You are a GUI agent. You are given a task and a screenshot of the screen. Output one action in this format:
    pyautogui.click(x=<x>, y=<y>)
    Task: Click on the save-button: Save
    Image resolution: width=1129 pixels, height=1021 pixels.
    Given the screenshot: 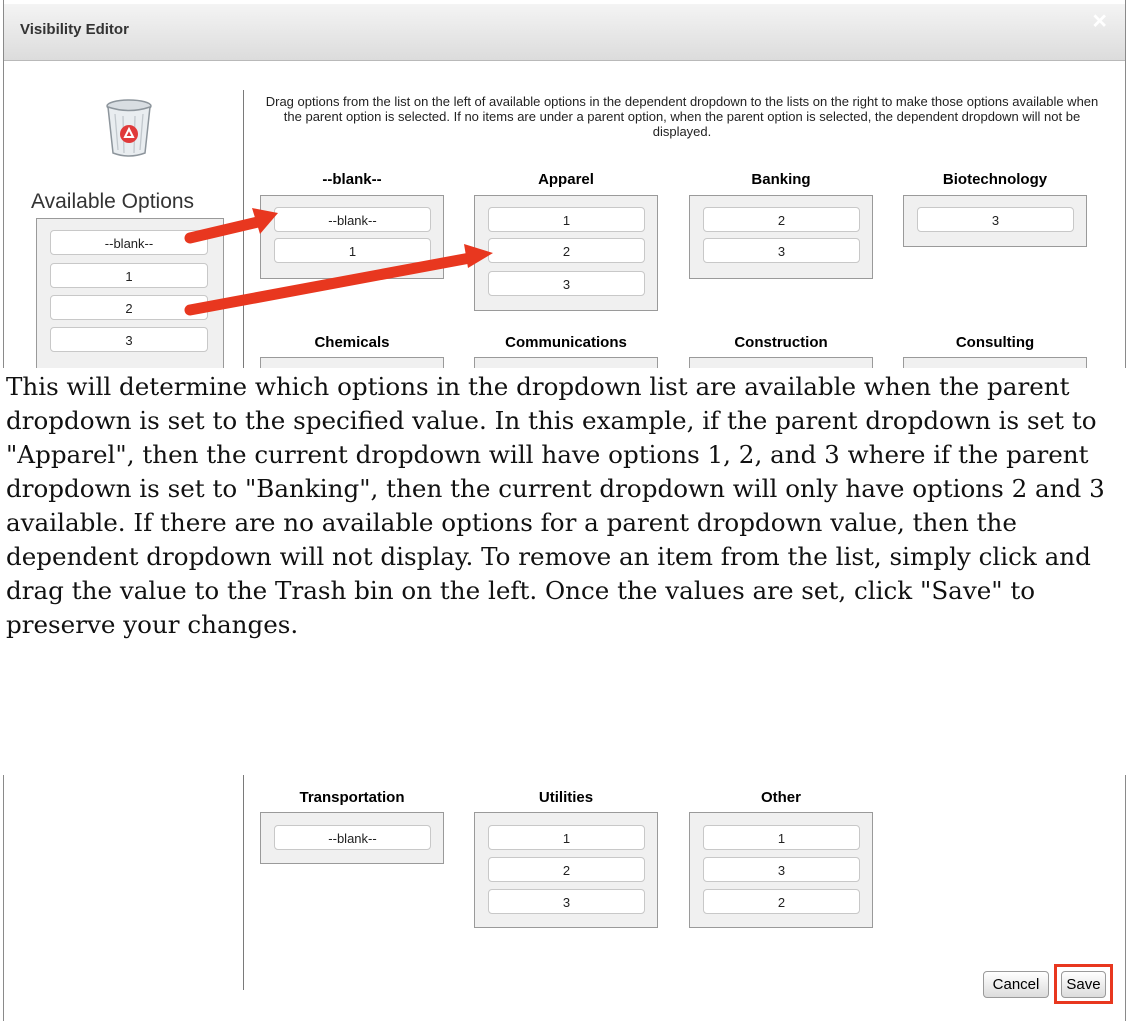 What is the action you would take?
    pyautogui.click(x=1083, y=984)
    